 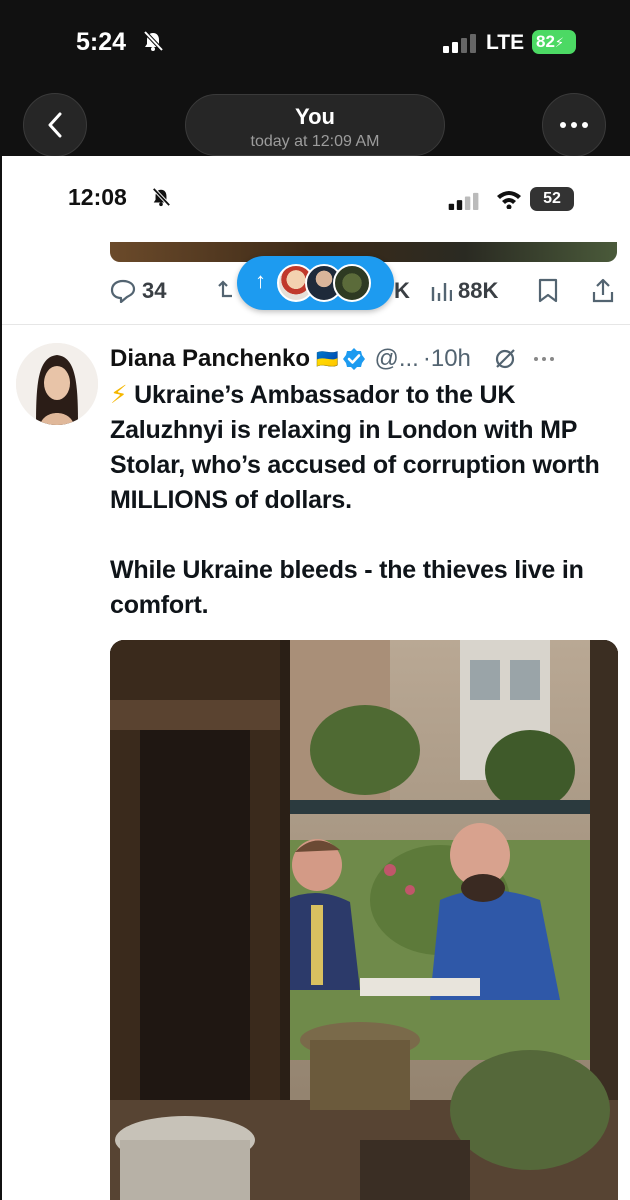 I want to click on viewer-header: You today at 12:09 AM, so click(x=315, y=123).